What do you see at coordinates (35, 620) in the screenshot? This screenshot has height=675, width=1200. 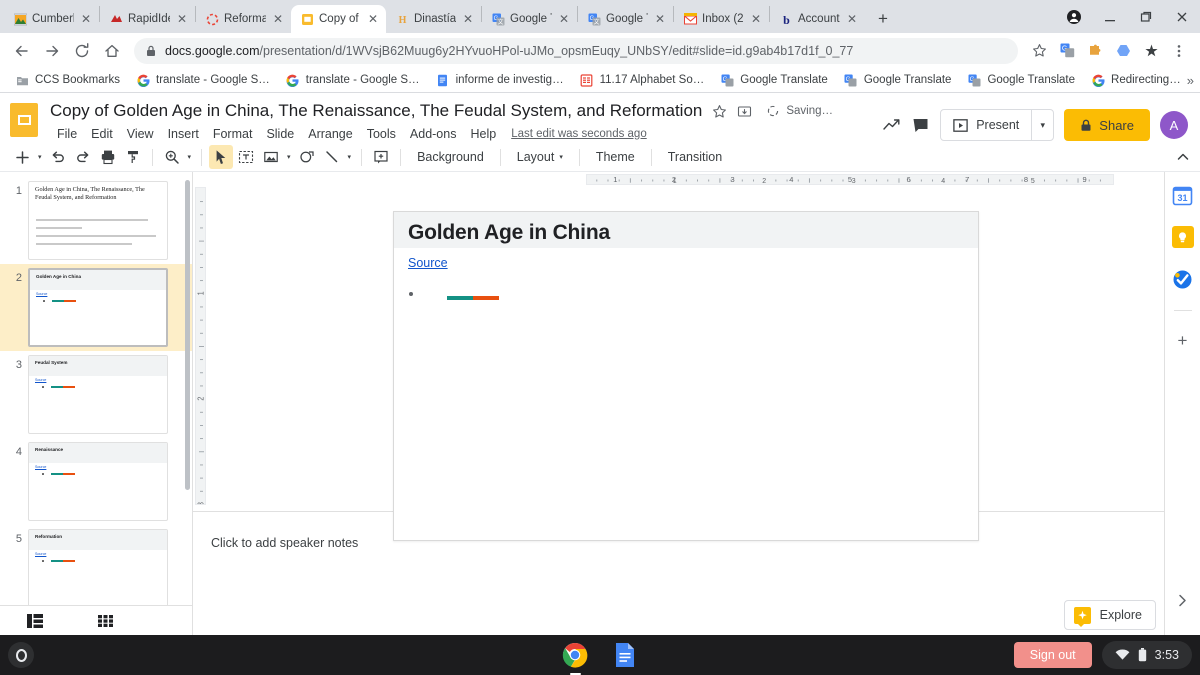 I see `filmstrip-view-icon` at bounding box center [35, 620].